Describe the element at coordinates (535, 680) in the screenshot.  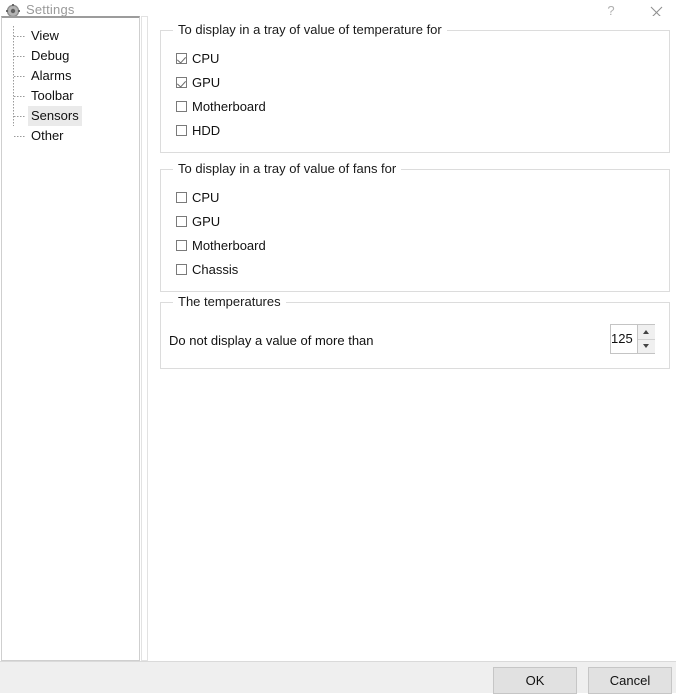
I see `ok-button: OK` at that location.